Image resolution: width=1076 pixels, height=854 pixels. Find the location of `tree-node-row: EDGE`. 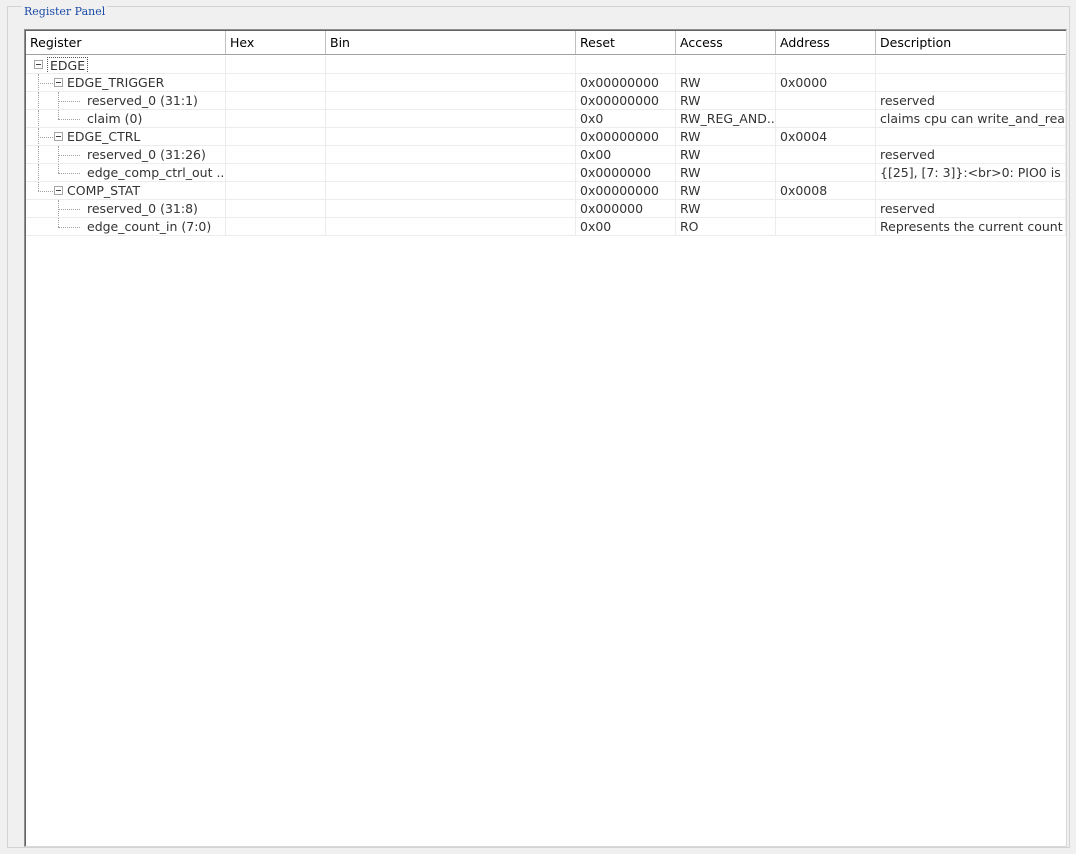

tree-node-row: EDGE is located at coordinates (546, 65).